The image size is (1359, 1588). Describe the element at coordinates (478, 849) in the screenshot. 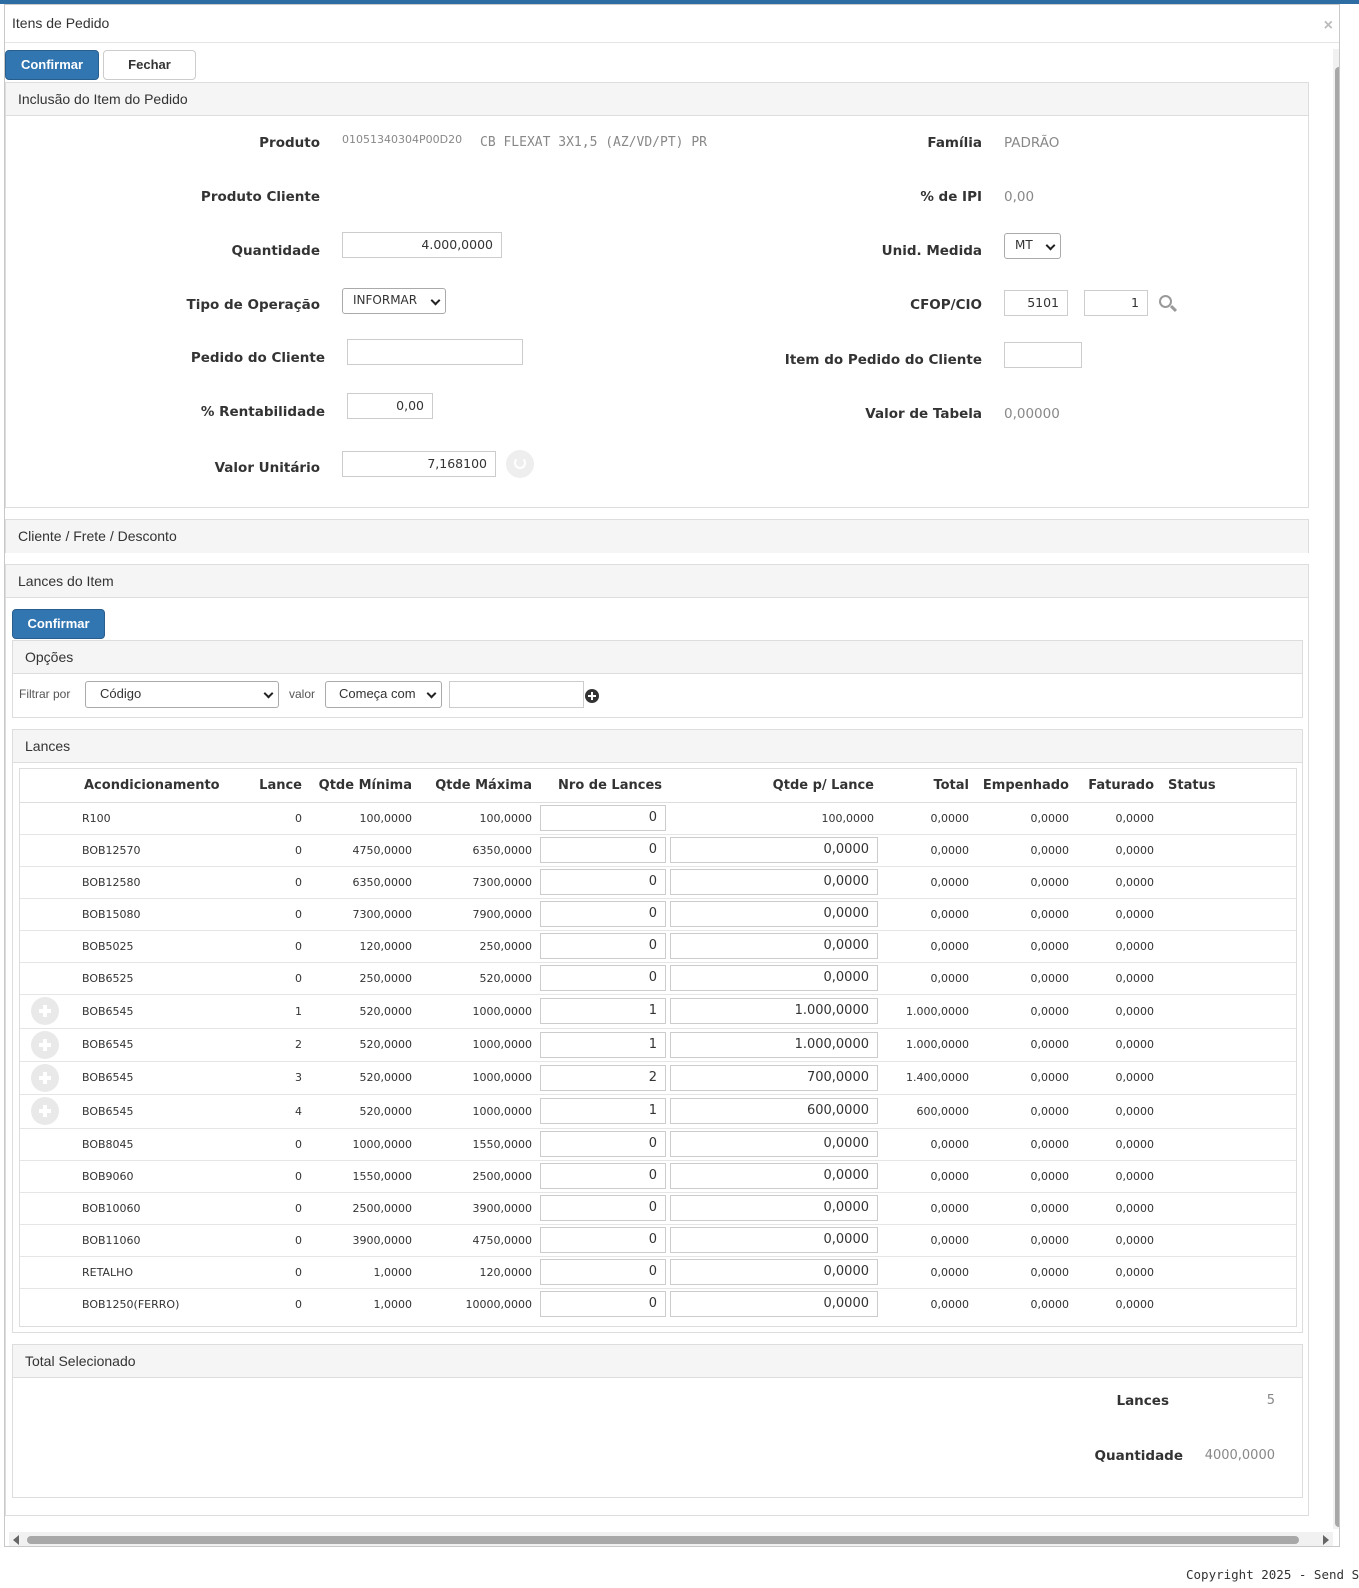

I see `qtde-maxima-cell: 6350,0000` at that location.